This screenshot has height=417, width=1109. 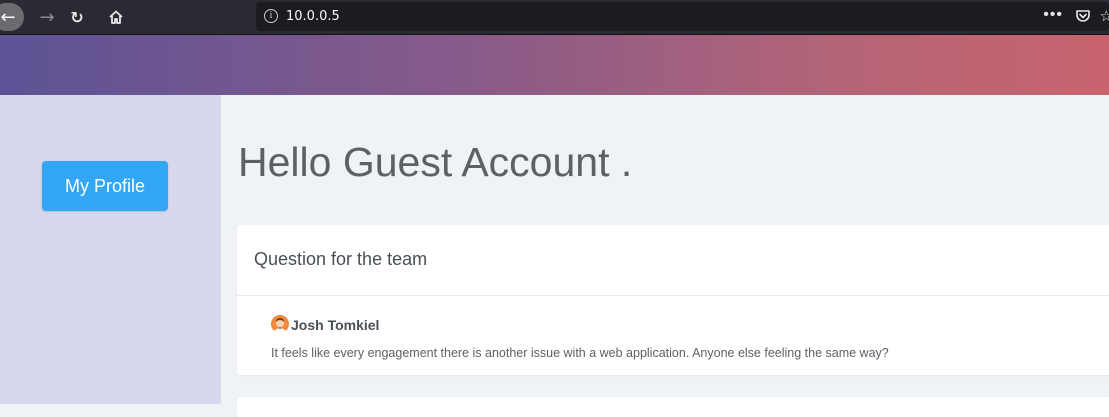 I want to click on browser-toolbar: ← → ↻ i 10.0.0.5 ••• ☆, so click(x=554, y=17).